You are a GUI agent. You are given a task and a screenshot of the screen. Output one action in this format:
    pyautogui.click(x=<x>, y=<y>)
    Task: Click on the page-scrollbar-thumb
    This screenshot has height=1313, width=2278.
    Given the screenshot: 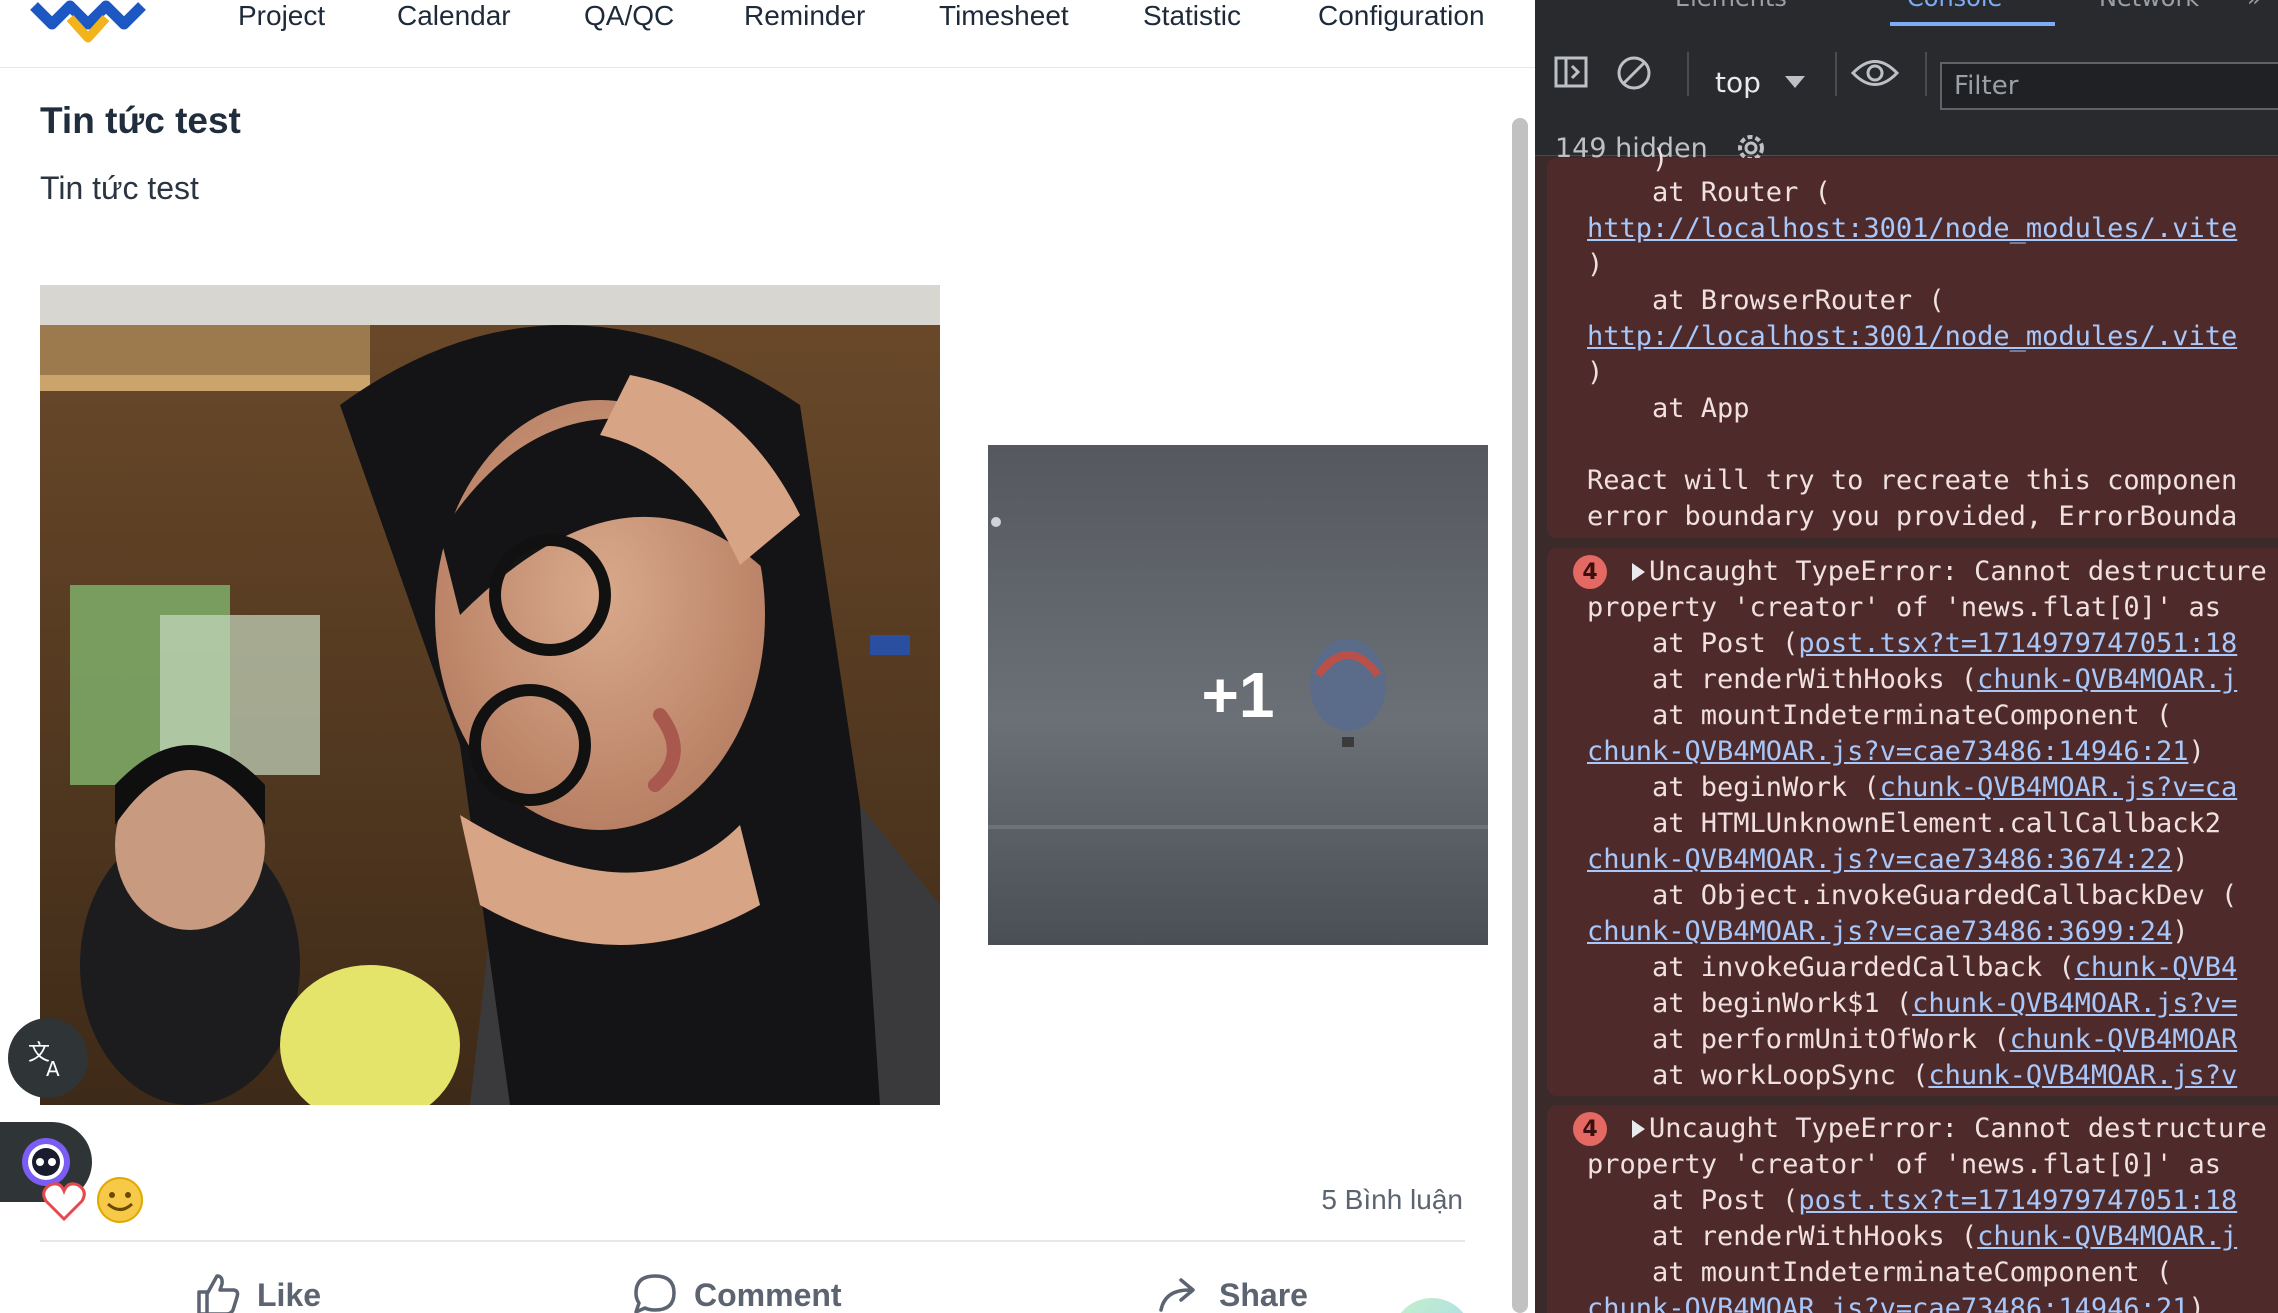 What is the action you would take?
    pyautogui.click(x=1520, y=715)
    